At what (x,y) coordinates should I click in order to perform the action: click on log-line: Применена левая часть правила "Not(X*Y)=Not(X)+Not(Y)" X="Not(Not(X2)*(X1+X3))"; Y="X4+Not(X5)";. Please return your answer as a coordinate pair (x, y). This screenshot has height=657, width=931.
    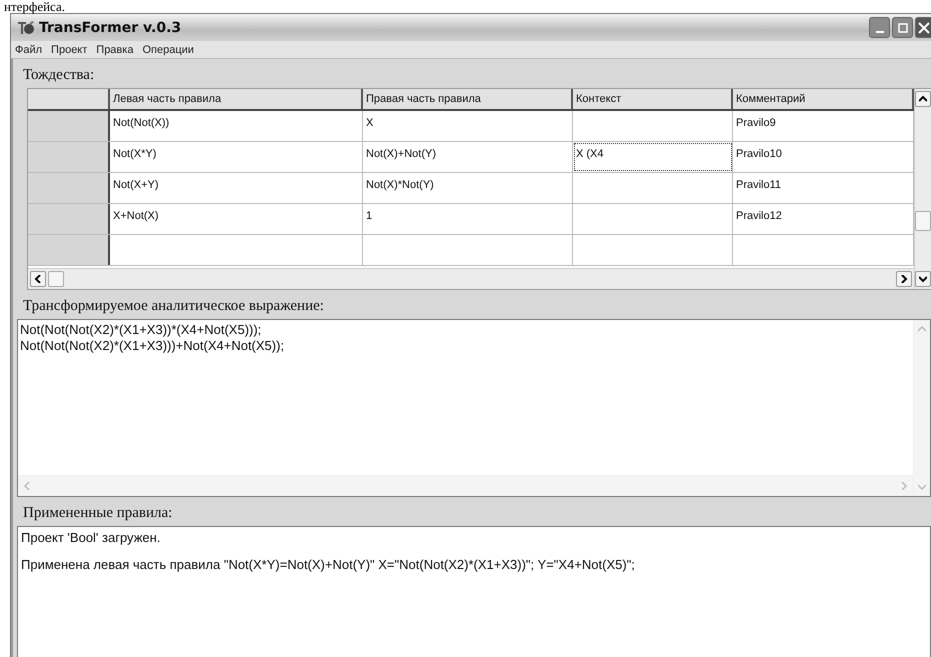
    Looking at the image, I should click on (328, 564).